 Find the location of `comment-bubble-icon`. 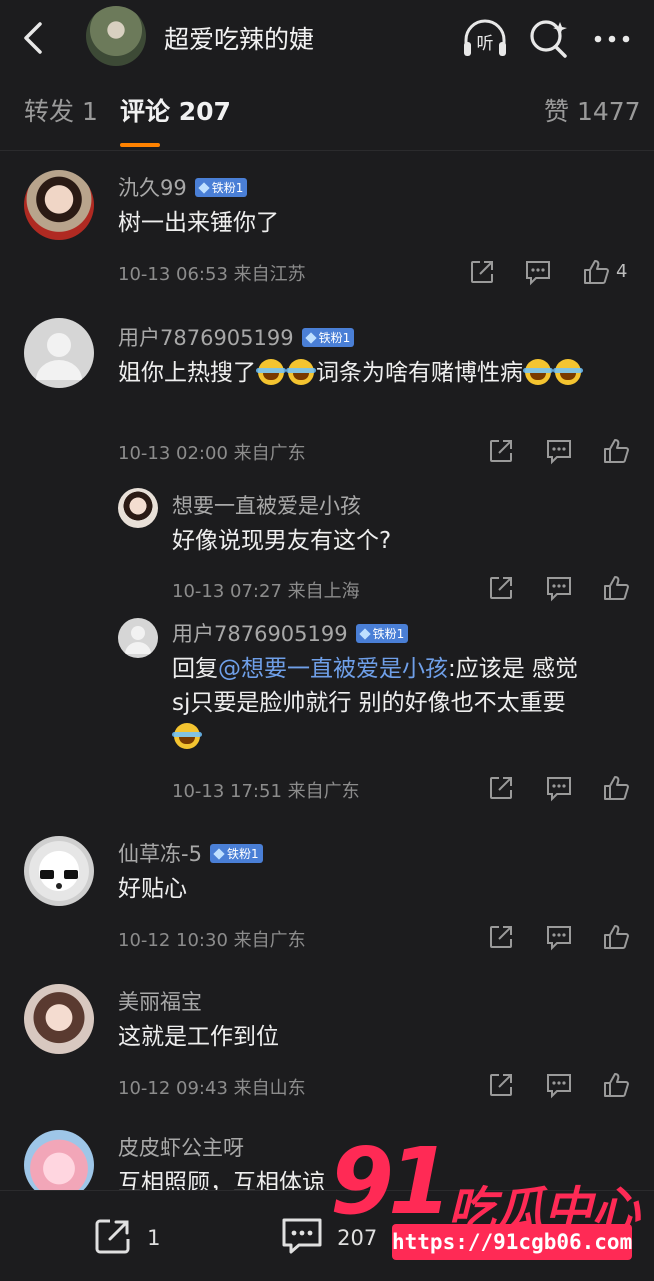

comment-bubble-icon is located at coordinates (302, 1238).